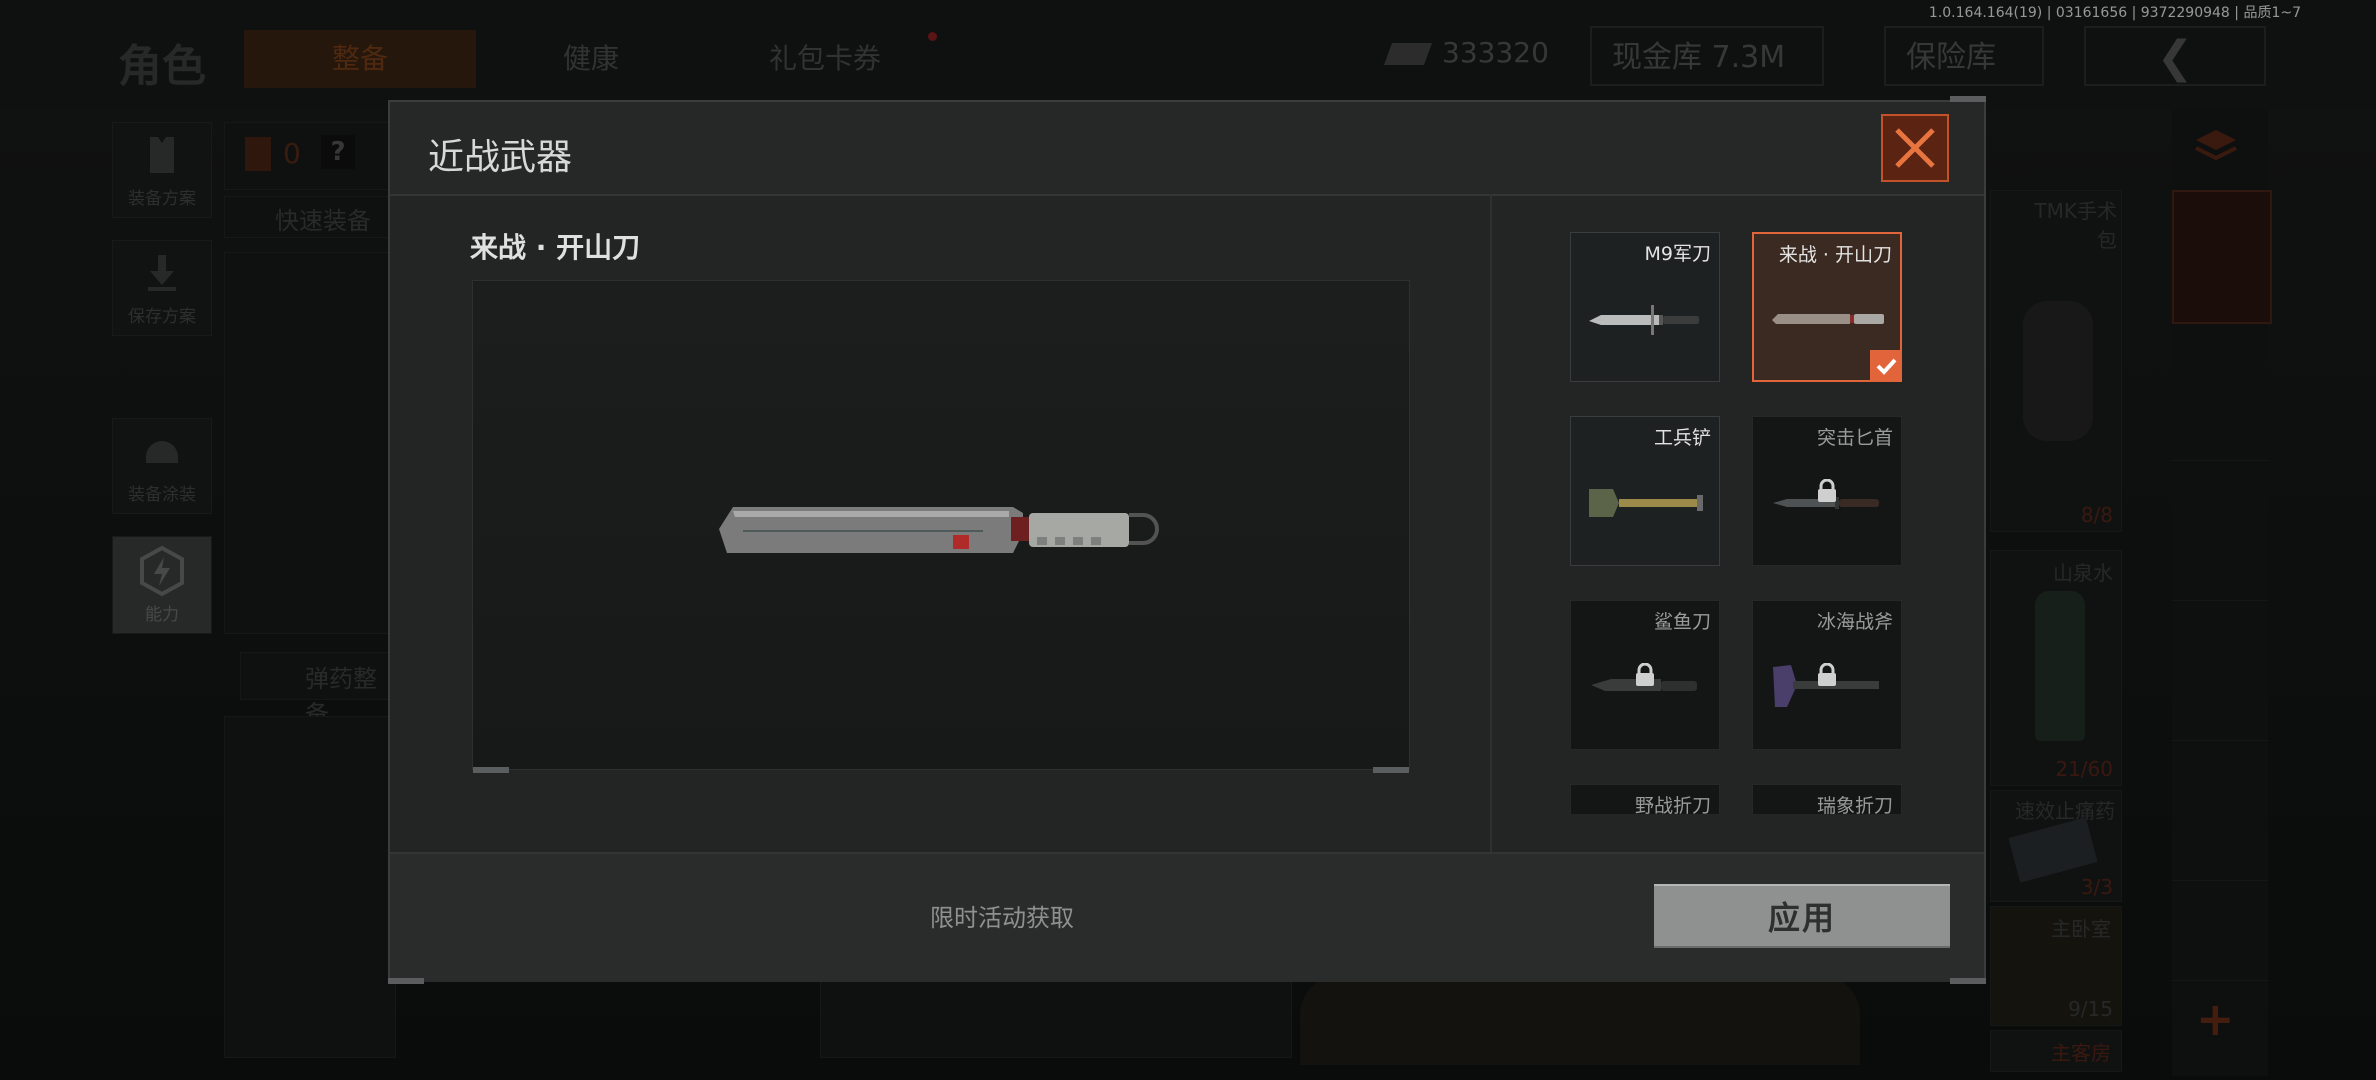 The image size is (2376, 1080). What do you see at coordinates (1644, 320) in the screenshot?
I see `knife-image` at bounding box center [1644, 320].